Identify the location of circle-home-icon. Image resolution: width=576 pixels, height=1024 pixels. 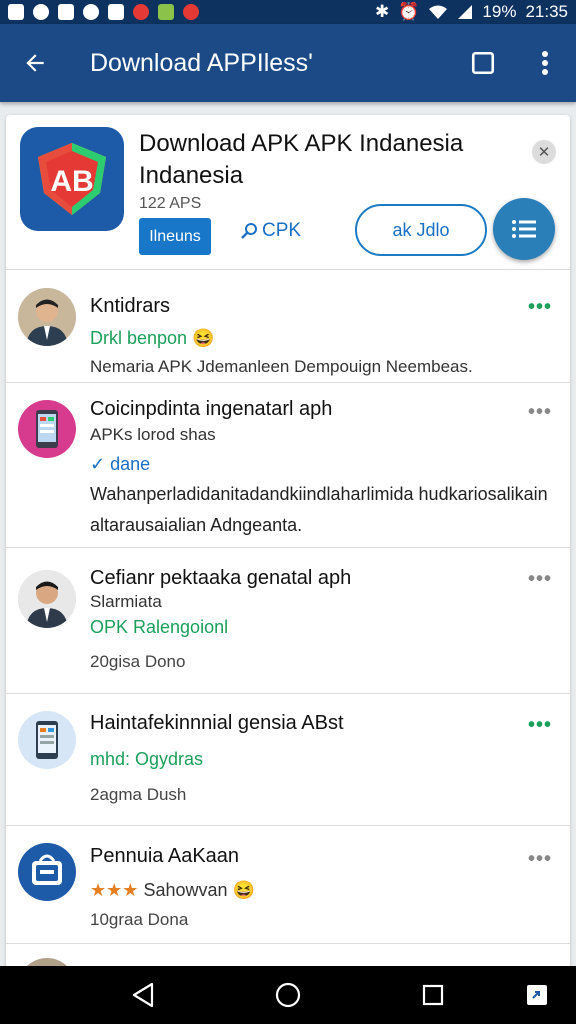
(288, 995).